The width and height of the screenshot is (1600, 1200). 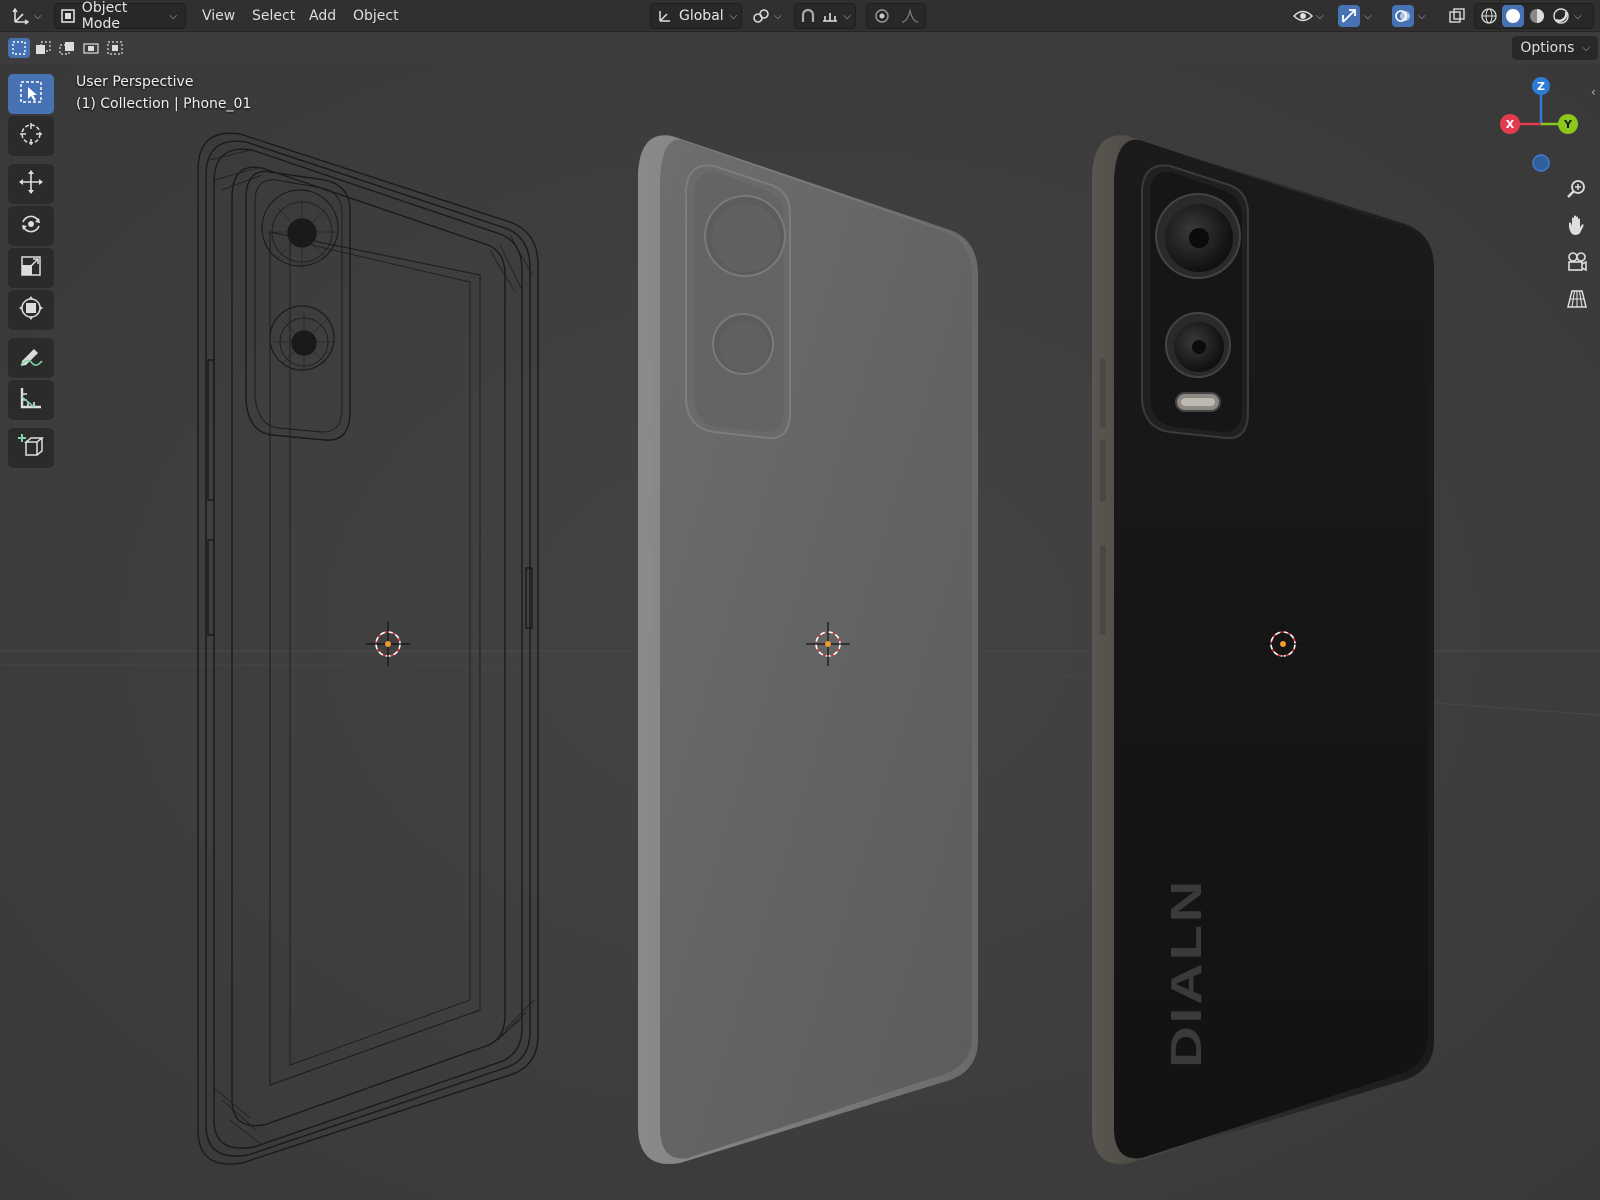 I want to click on select-mode-intersect-icon, so click(x=115, y=48).